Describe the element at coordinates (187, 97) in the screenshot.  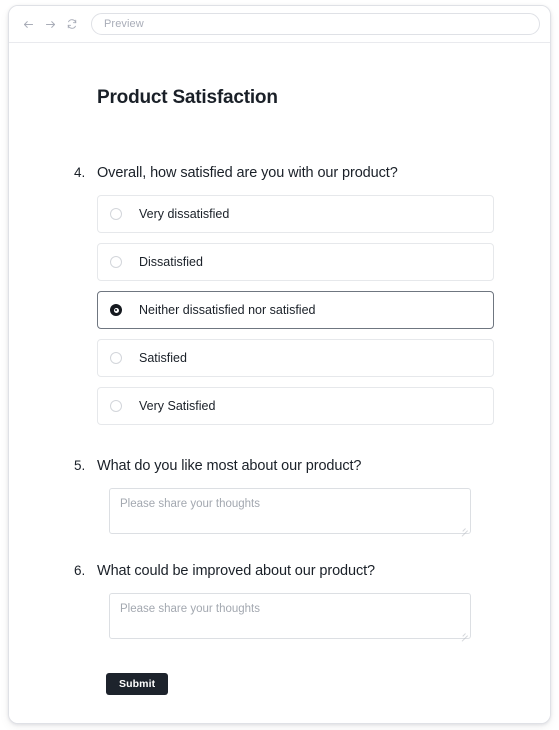
I see `page-title: Product Satisfaction` at that location.